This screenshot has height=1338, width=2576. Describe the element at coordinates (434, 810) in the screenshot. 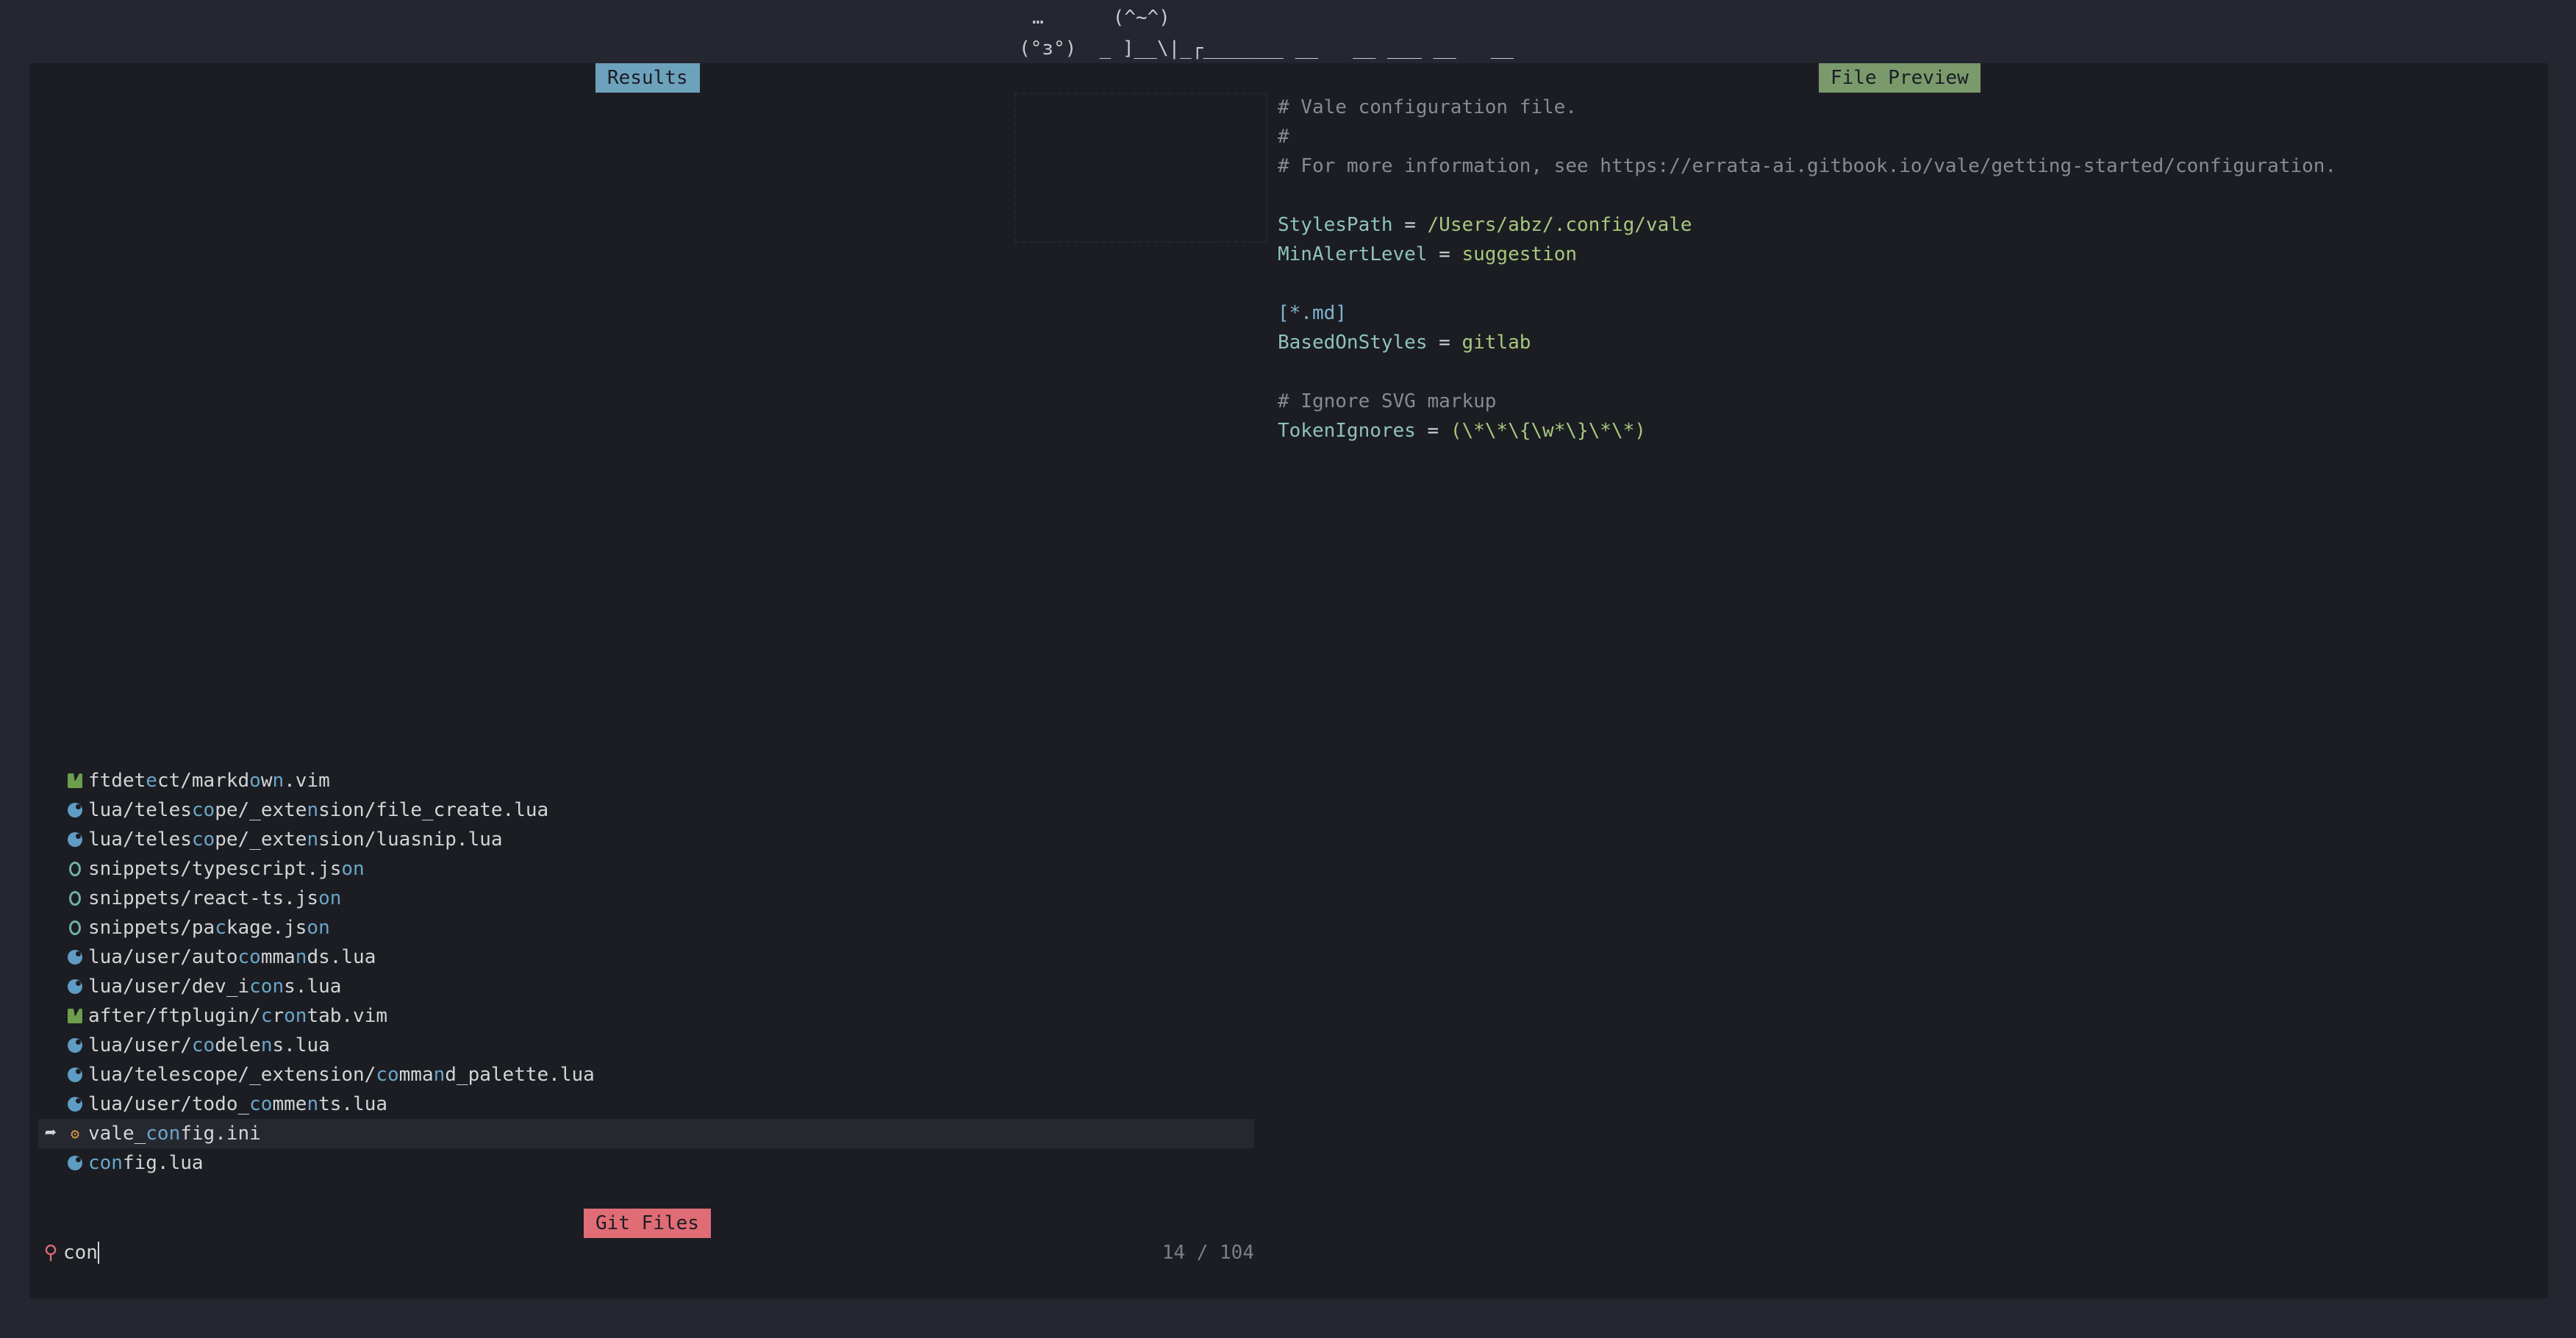

I see `filename-part: sion/file_create.lua` at that location.